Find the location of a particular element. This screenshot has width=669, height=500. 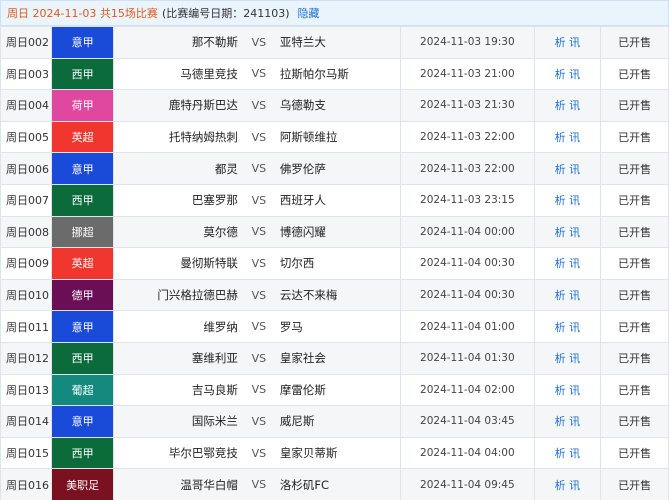

away-team: 洛杉矶FC is located at coordinates (336, 485).